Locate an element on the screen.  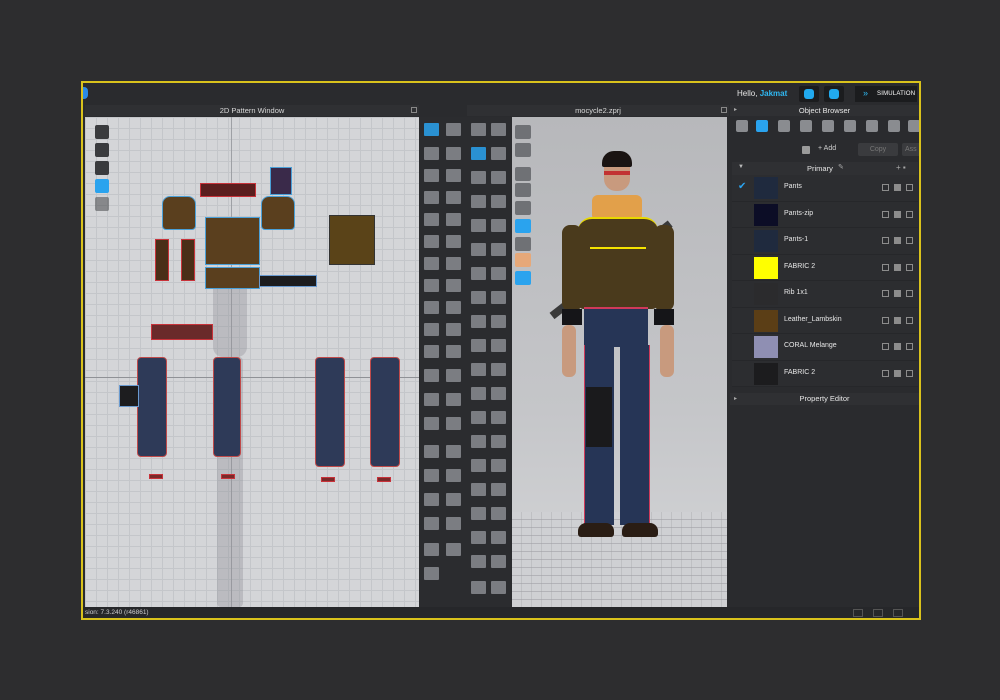
add-button: + Add is located at coordinates (827, 148).